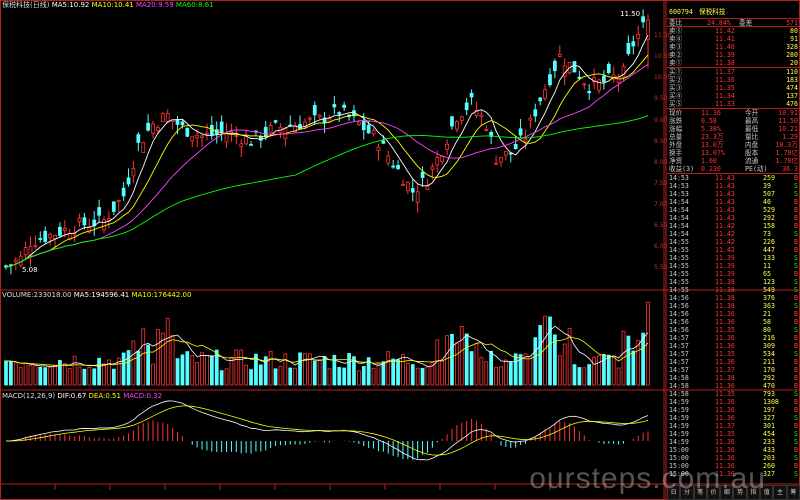  I want to click on tick-time: 14:58, so click(679, 386).